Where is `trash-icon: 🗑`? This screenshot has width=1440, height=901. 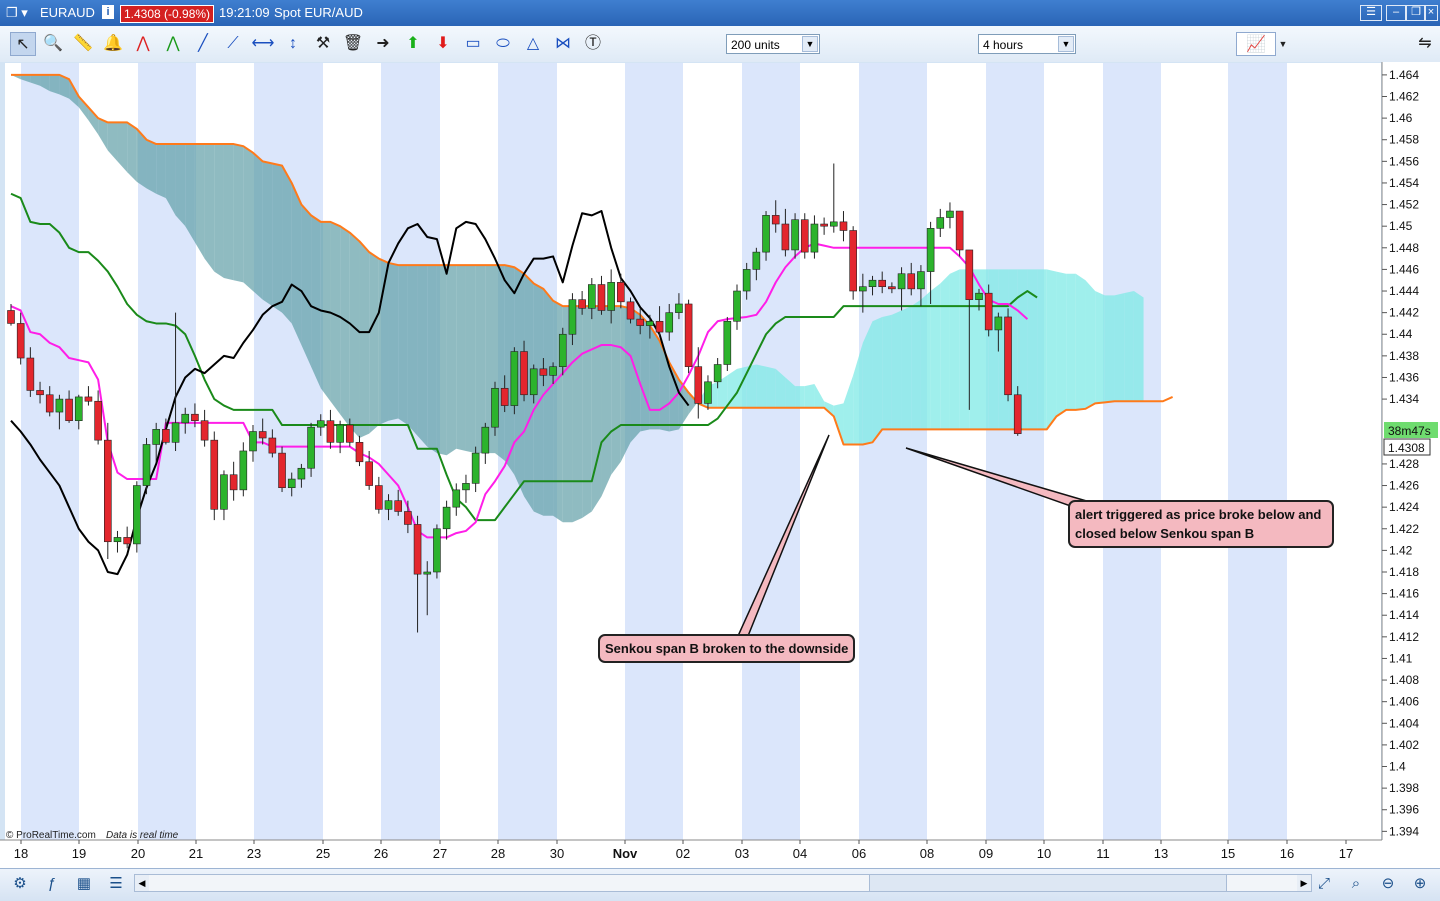
trash-icon: 🗑 is located at coordinates (353, 44).